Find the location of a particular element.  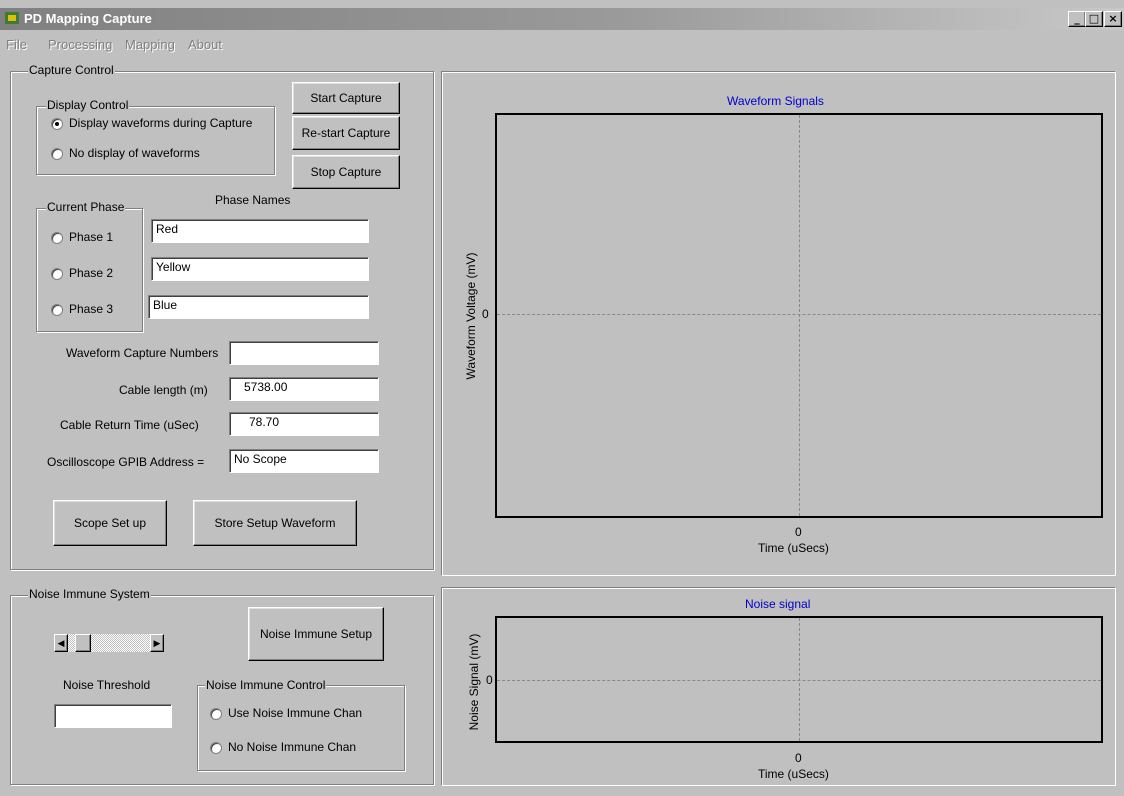

close-button: × is located at coordinates (1113, 19).